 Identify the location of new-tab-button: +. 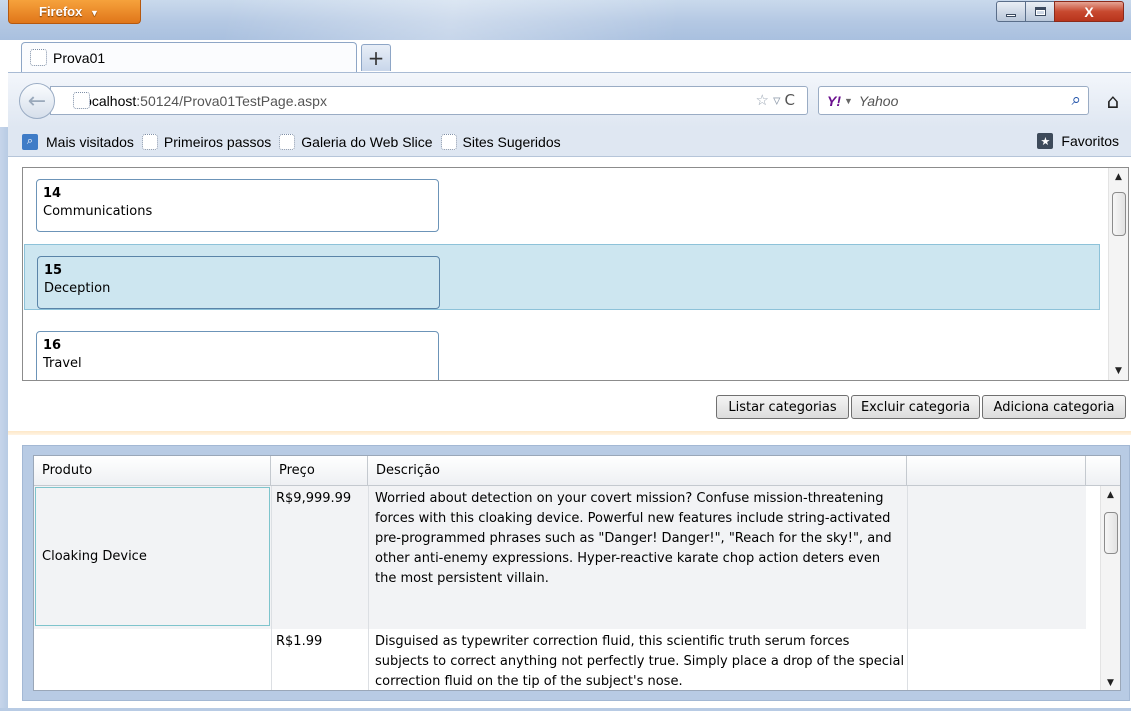
(376, 57).